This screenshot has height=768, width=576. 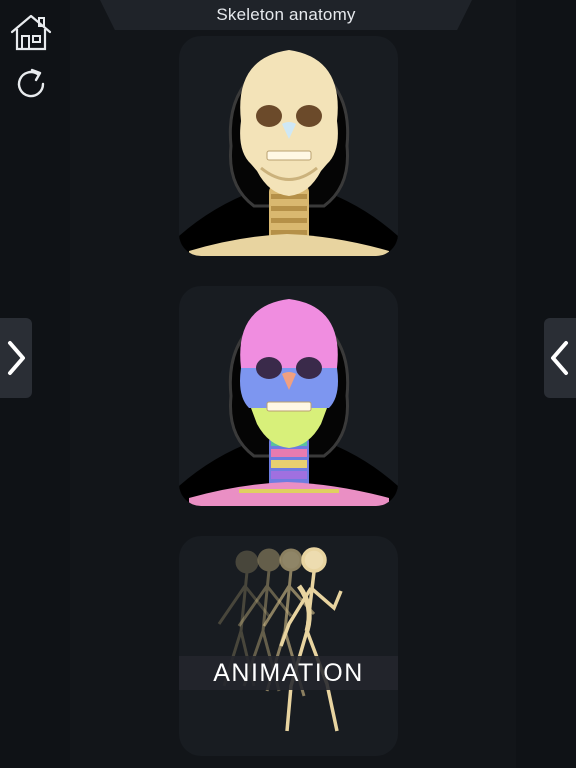 What do you see at coordinates (288, 673) in the screenshot?
I see `animation-label: ANIMATION` at bounding box center [288, 673].